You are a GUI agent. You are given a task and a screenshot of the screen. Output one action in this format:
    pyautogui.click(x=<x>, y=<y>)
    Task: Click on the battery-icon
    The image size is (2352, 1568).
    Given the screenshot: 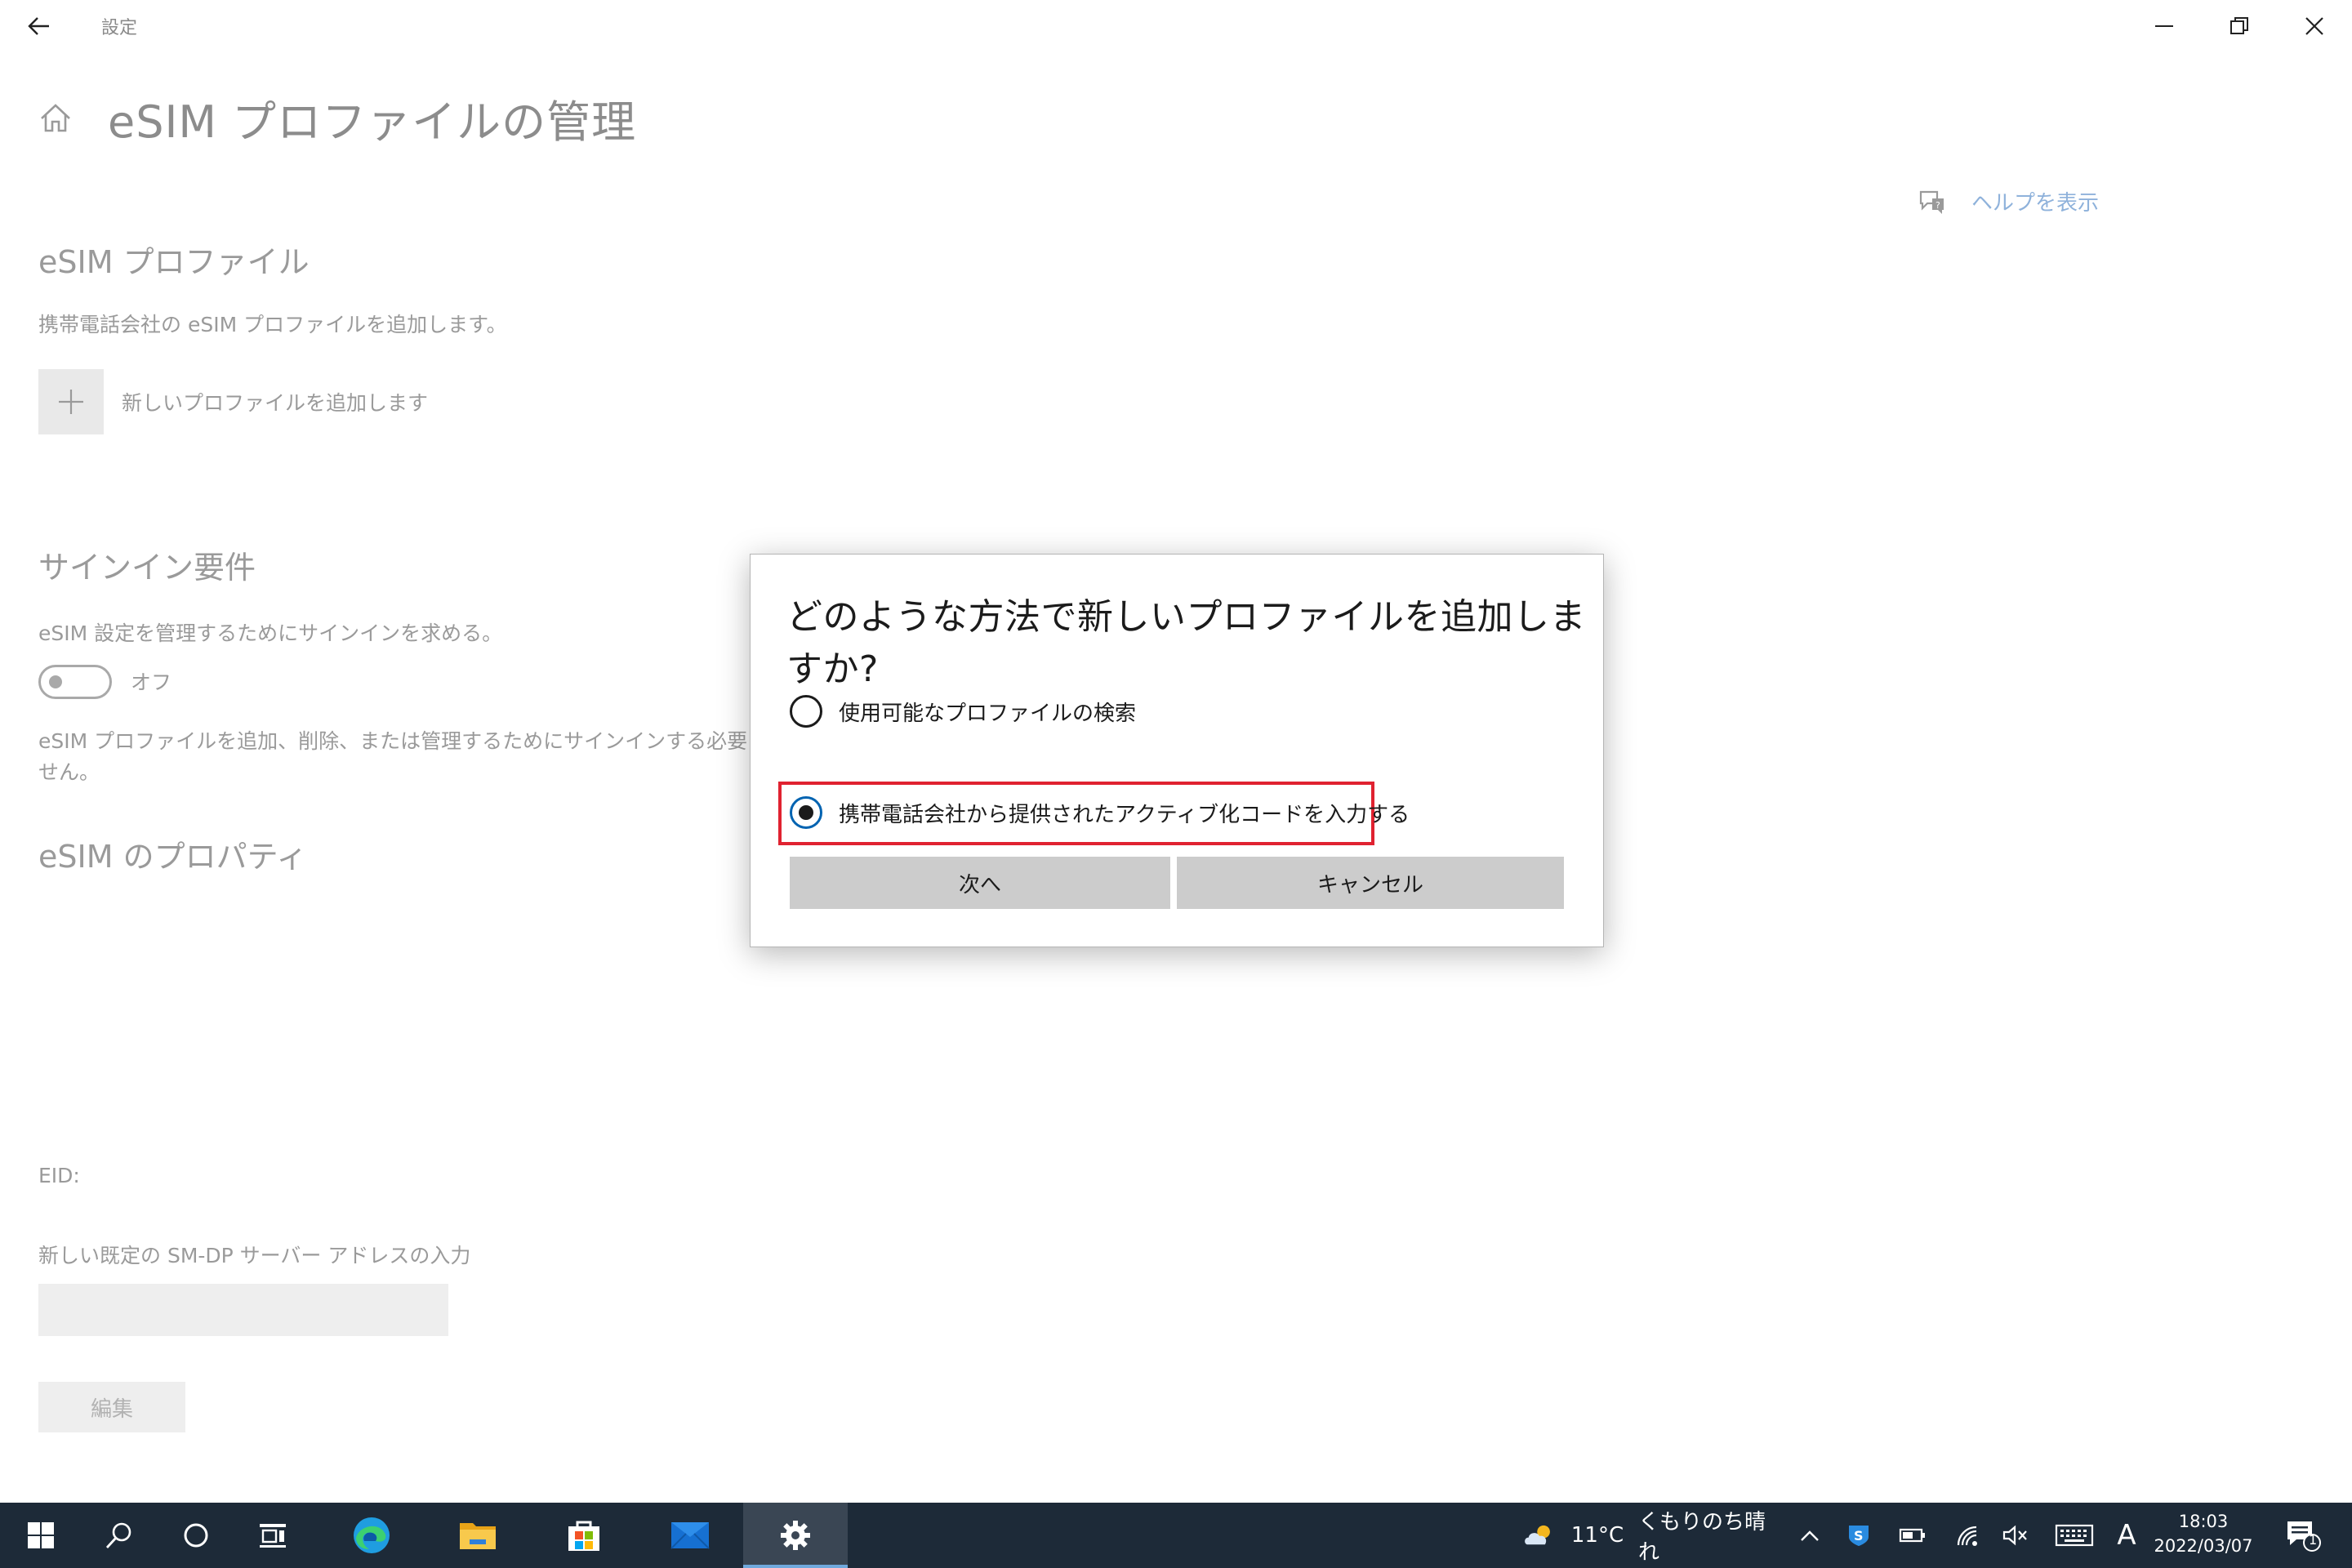 What is the action you would take?
    pyautogui.click(x=1912, y=1535)
    